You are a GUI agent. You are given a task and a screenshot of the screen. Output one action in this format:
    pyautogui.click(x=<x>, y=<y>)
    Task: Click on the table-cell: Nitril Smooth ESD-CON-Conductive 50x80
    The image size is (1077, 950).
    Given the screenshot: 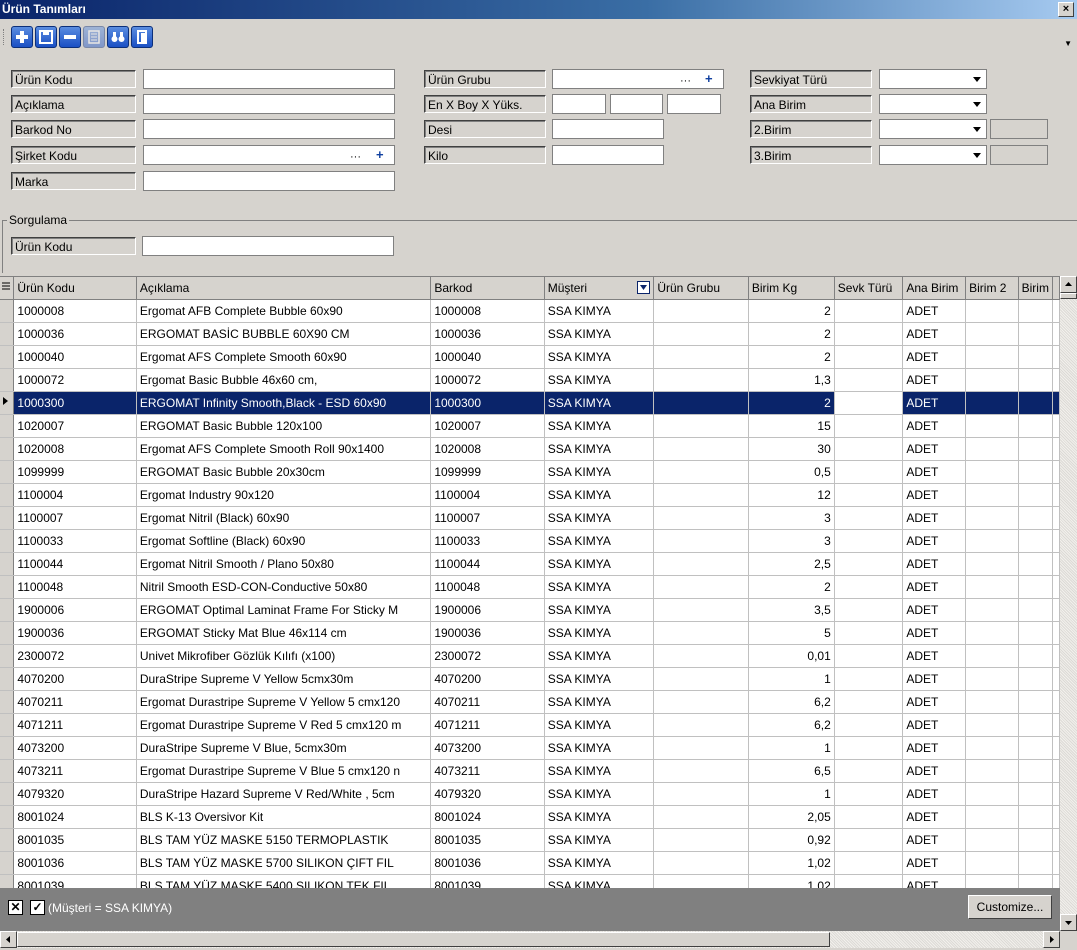 What is the action you would take?
    pyautogui.click(x=284, y=587)
    